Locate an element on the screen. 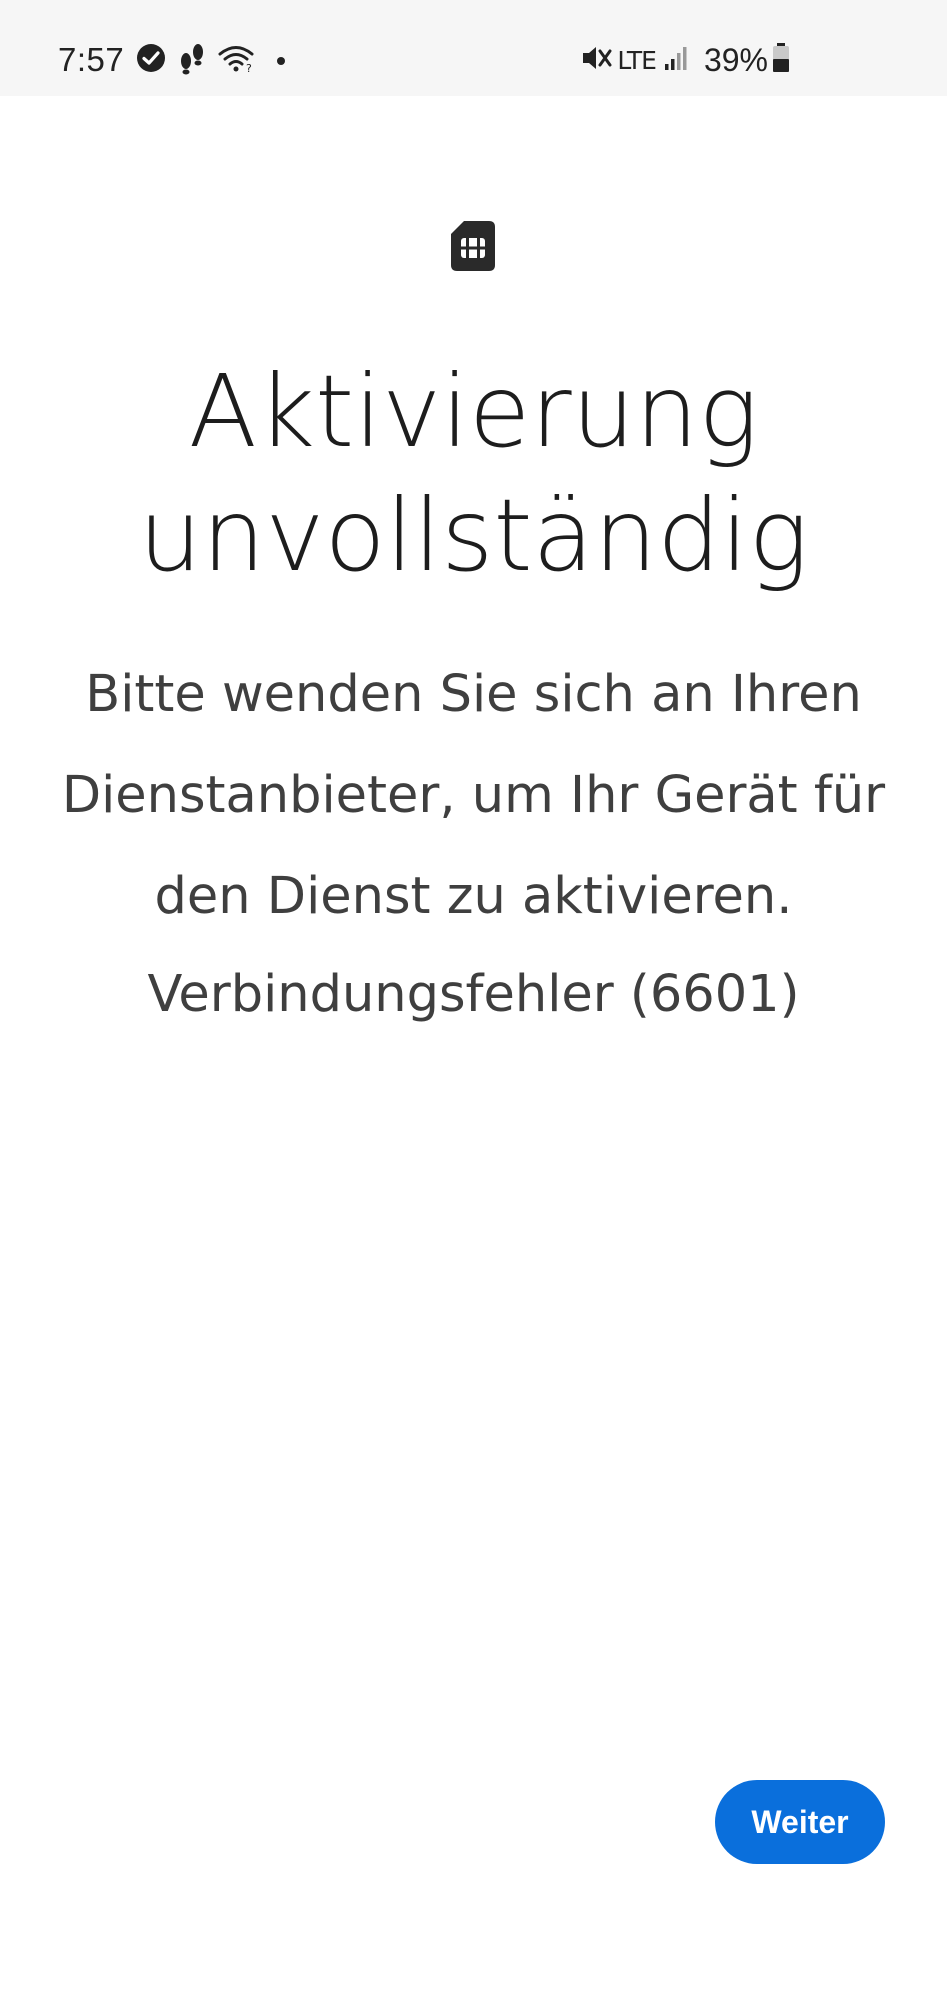  mute-icon is located at coordinates (597, 60).